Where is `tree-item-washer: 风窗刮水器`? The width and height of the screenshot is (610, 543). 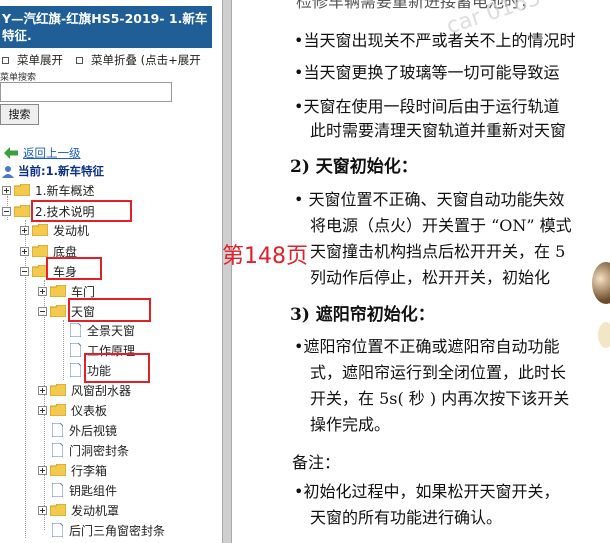
tree-item-washer: 风窗刮水器 is located at coordinates (84, 390).